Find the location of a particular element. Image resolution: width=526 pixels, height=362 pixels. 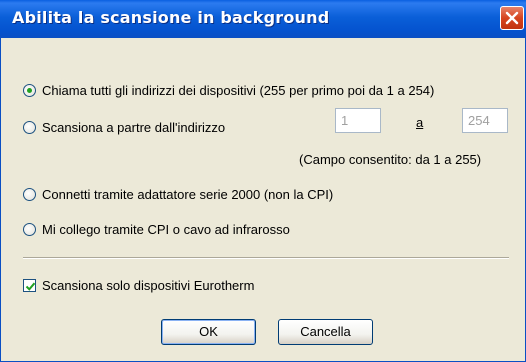

title-bar: Abilita la scansione in background is located at coordinates (263, 19).